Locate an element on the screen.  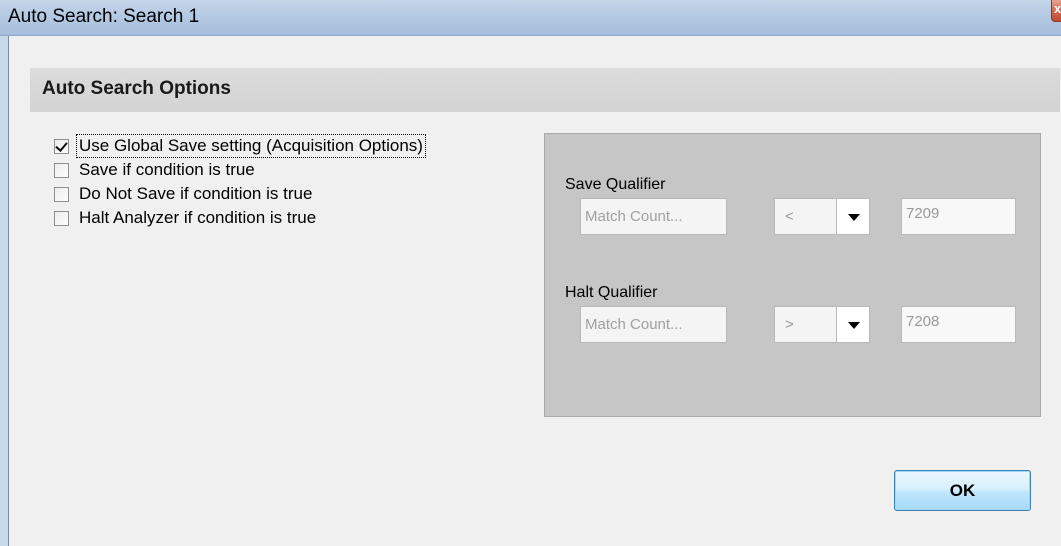
operator-value: > is located at coordinates (789, 324).